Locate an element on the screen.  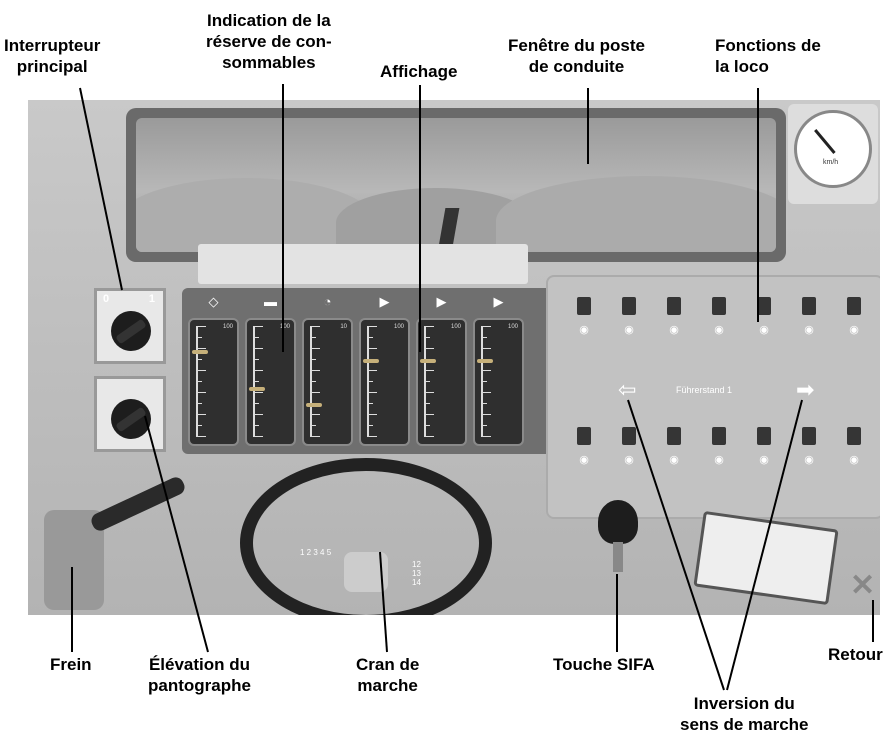
label-main-switch: Interrupteur principal is located at coordinates (52, 56).